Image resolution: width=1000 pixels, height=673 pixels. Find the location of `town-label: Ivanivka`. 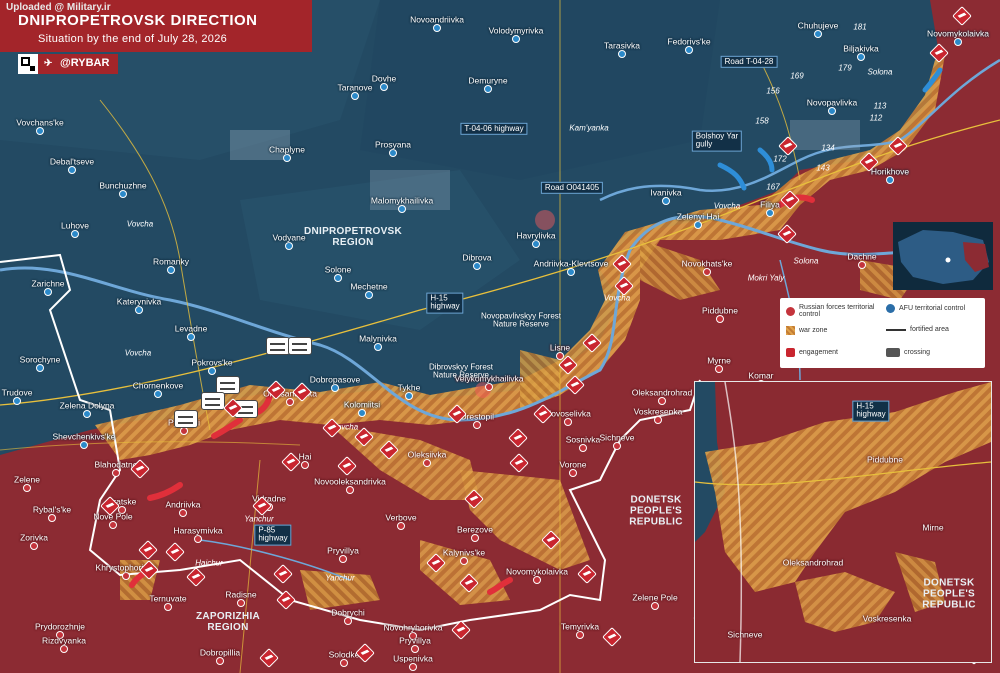

town-label: Ivanivka is located at coordinates (666, 192).